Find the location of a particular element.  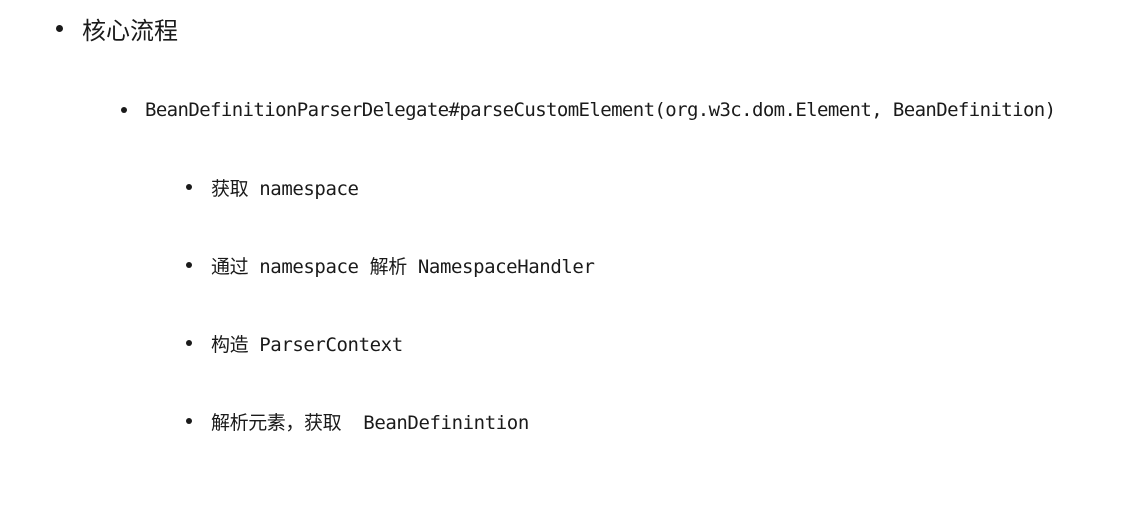

list-item-step: 解析元素，获取 BeanDefinintion is located at coordinates (357, 421).